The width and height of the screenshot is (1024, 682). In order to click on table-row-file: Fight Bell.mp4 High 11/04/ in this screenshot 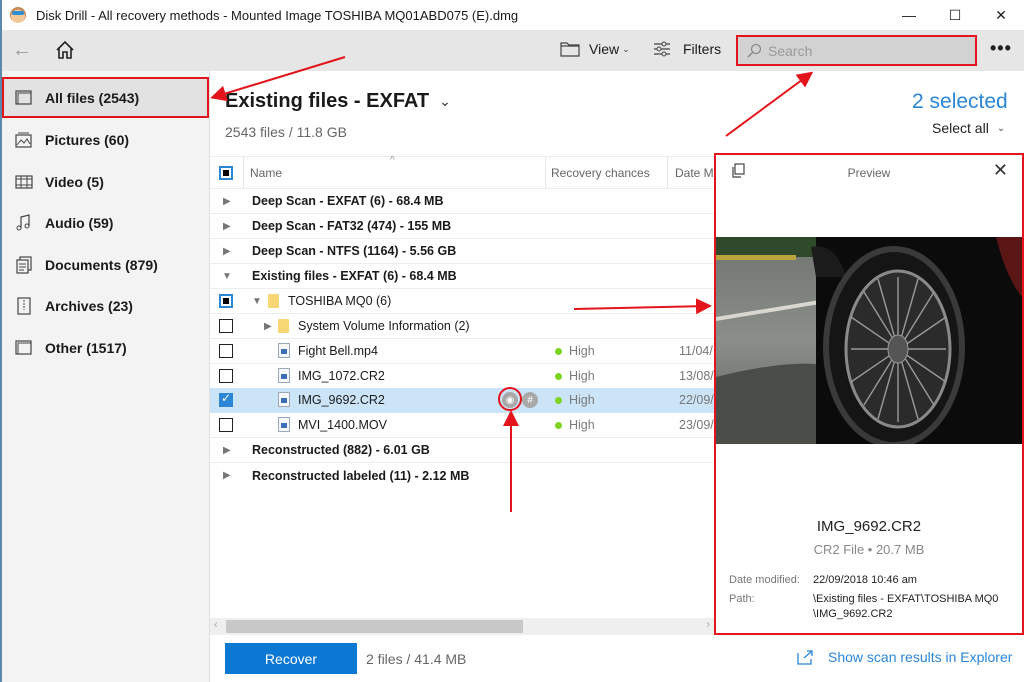, I will do `click(462, 351)`.